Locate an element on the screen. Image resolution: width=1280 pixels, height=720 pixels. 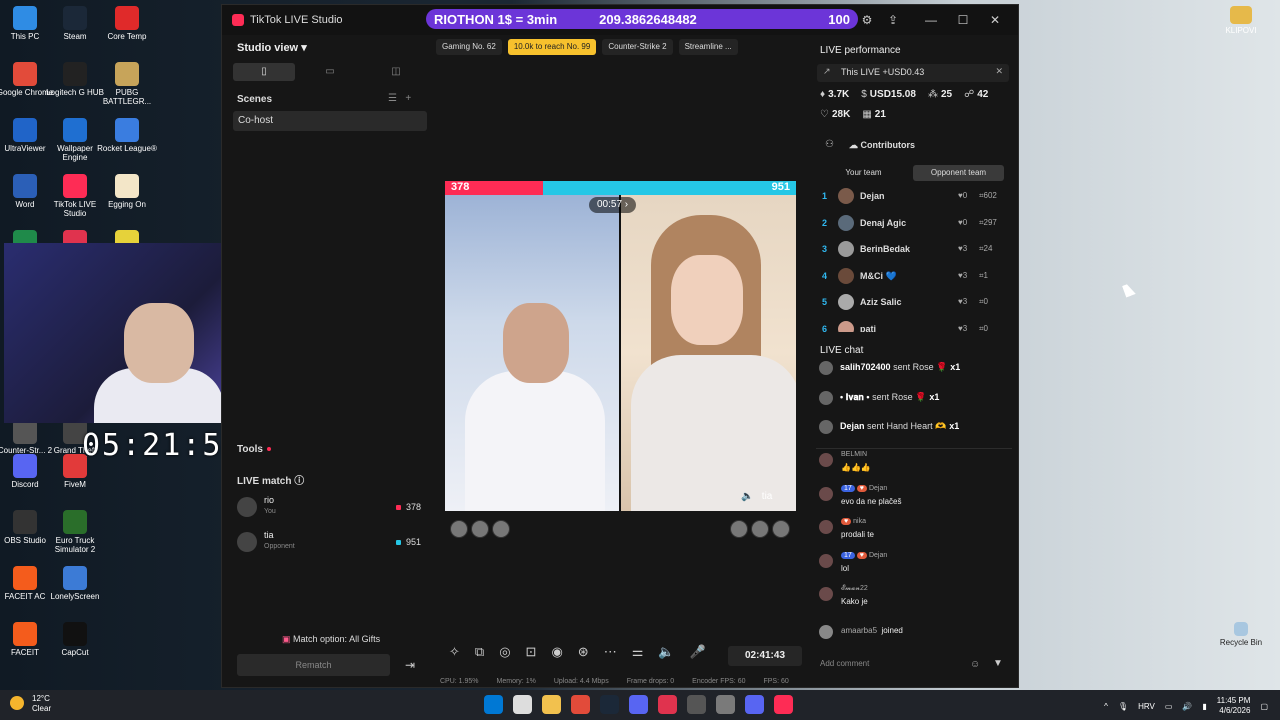
minimize-icon: — is located at coordinates (931, 20).